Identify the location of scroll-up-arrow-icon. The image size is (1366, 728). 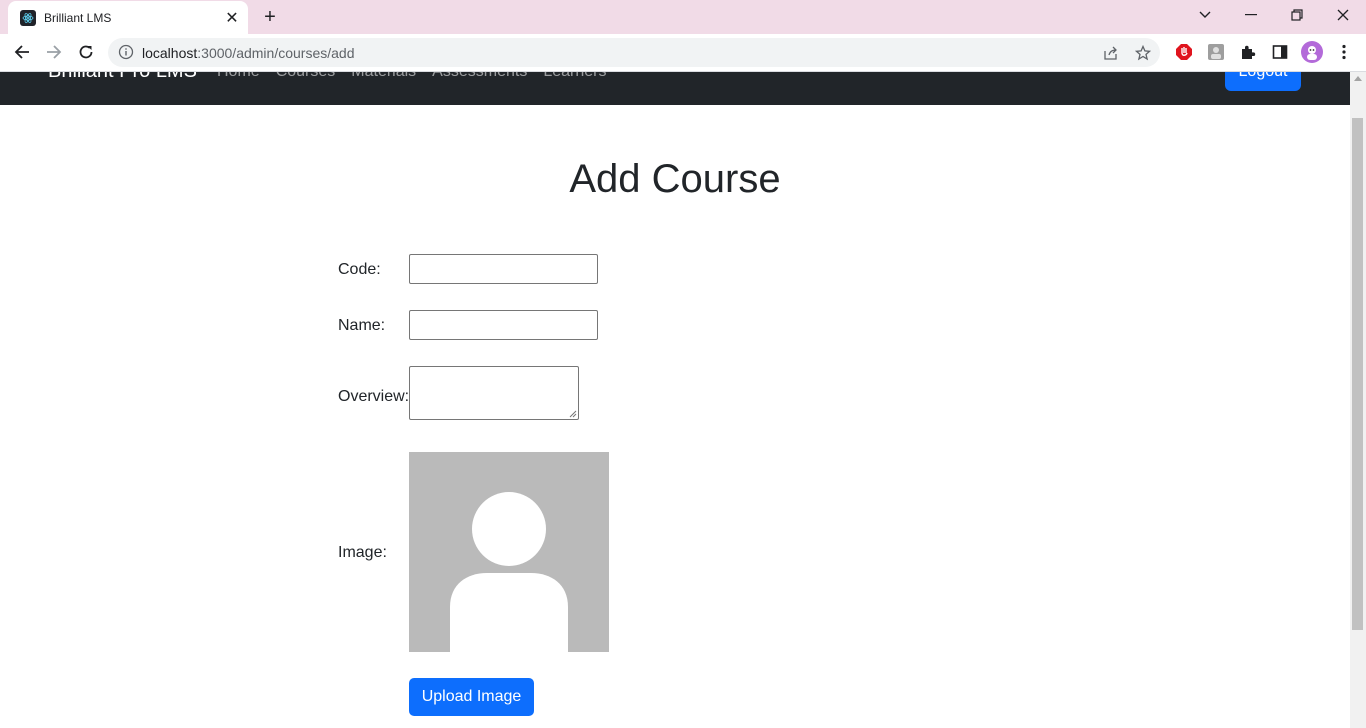
(1358, 78).